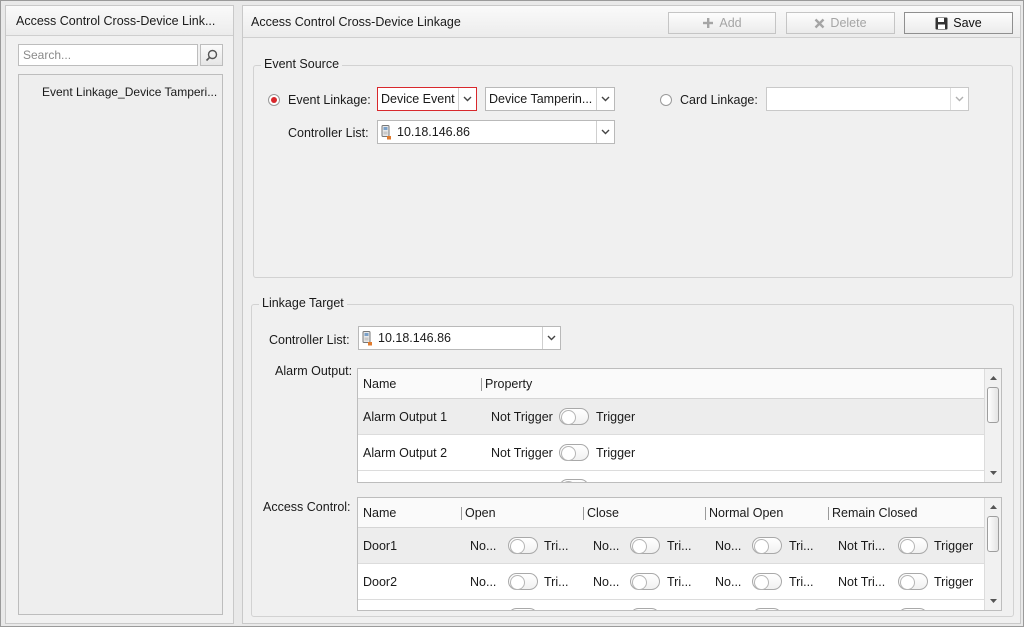  I want to click on card-linkage-dropdown, so click(959, 99).